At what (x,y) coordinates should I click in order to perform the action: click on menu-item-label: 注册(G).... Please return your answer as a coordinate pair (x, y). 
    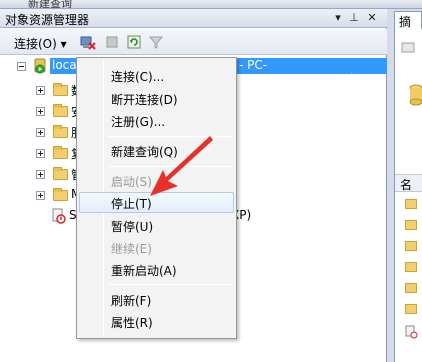
    Looking at the image, I should click on (138, 122).